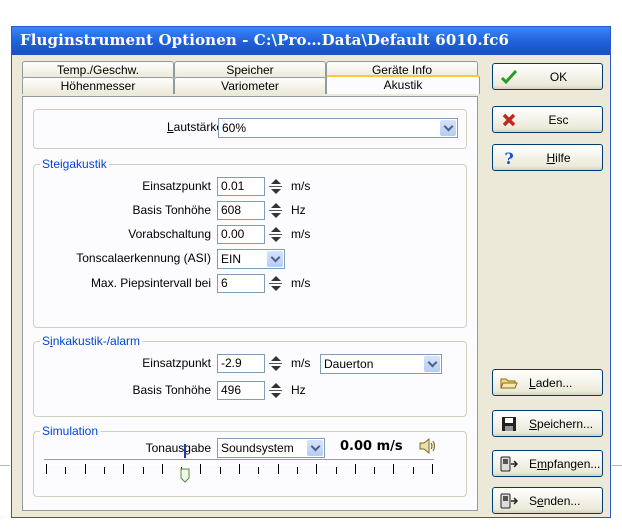 The height and width of the screenshot is (530, 622). I want to click on checkmark-icon, so click(509, 77).